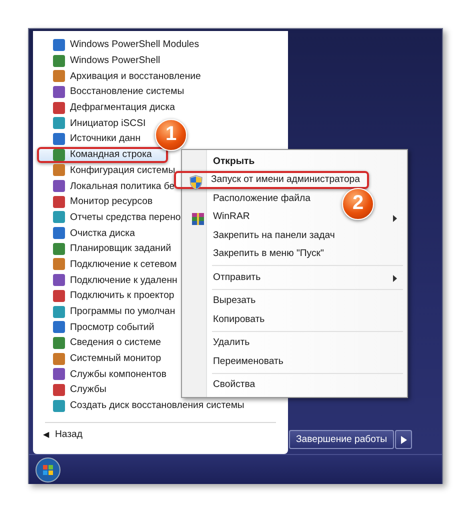 The image size is (474, 512). Describe the element at coordinates (102, 154) in the screenshot. I see `program-item: Командная строка` at that location.